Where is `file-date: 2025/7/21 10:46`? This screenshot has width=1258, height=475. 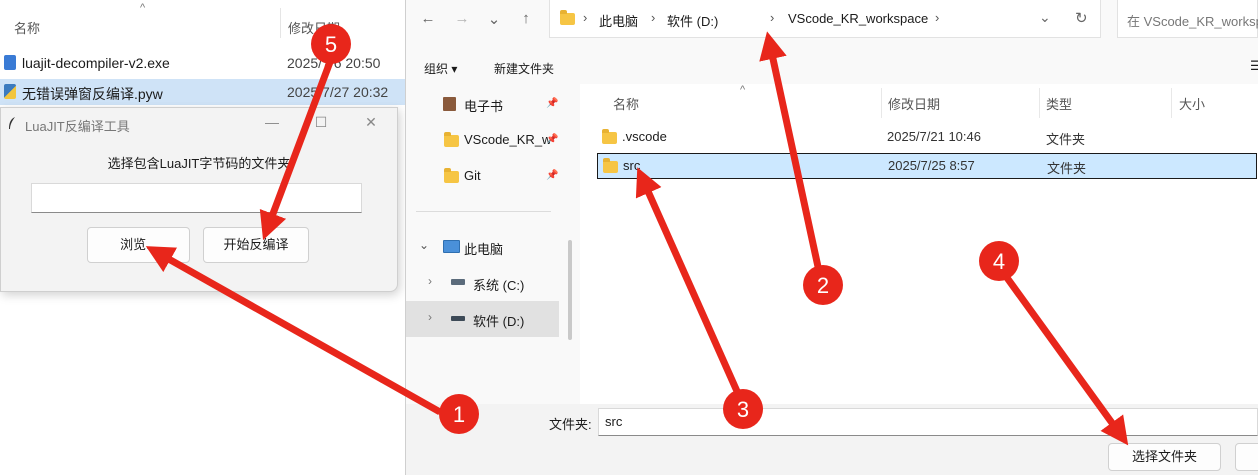 file-date: 2025/7/21 10:46 is located at coordinates (934, 136).